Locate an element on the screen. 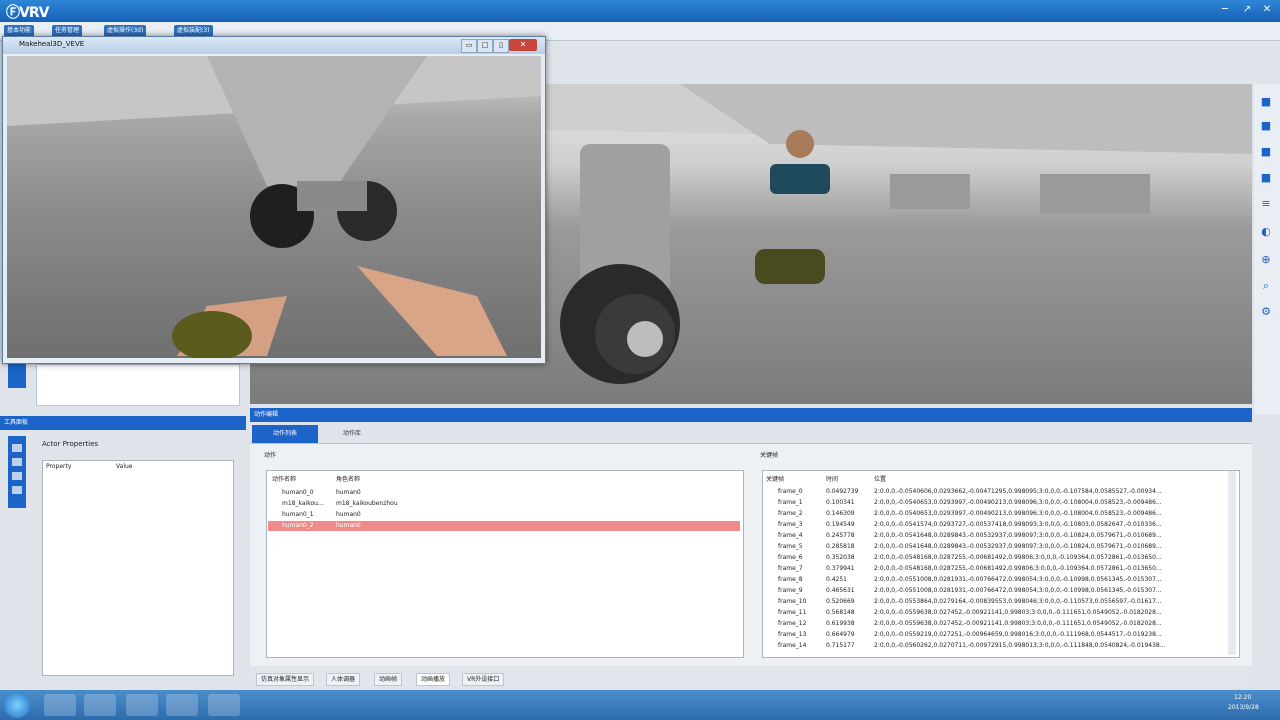  keyframe-name: frame_8 is located at coordinates (790, 579).